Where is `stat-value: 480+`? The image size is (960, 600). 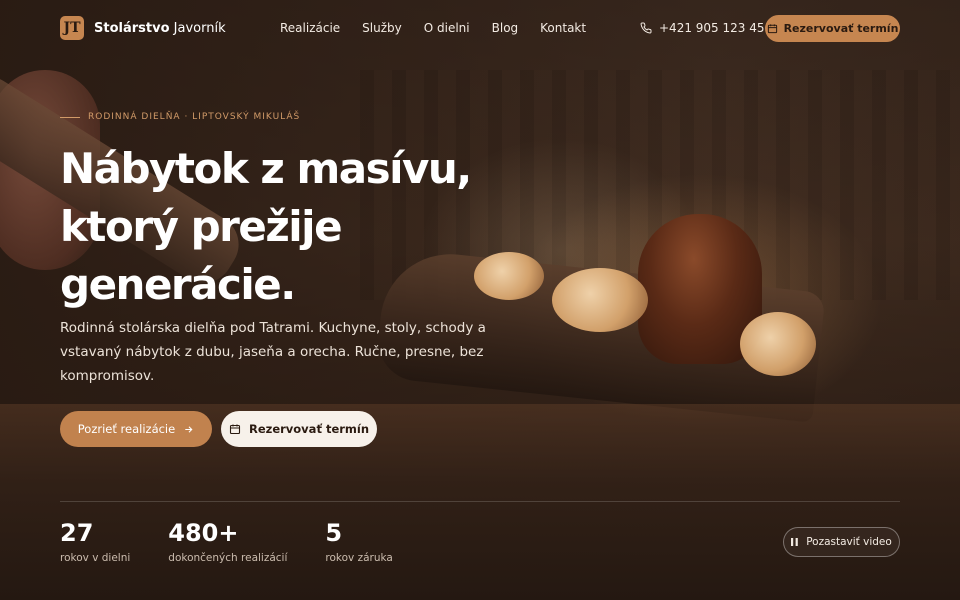 stat-value: 480+ is located at coordinates (203, 533).